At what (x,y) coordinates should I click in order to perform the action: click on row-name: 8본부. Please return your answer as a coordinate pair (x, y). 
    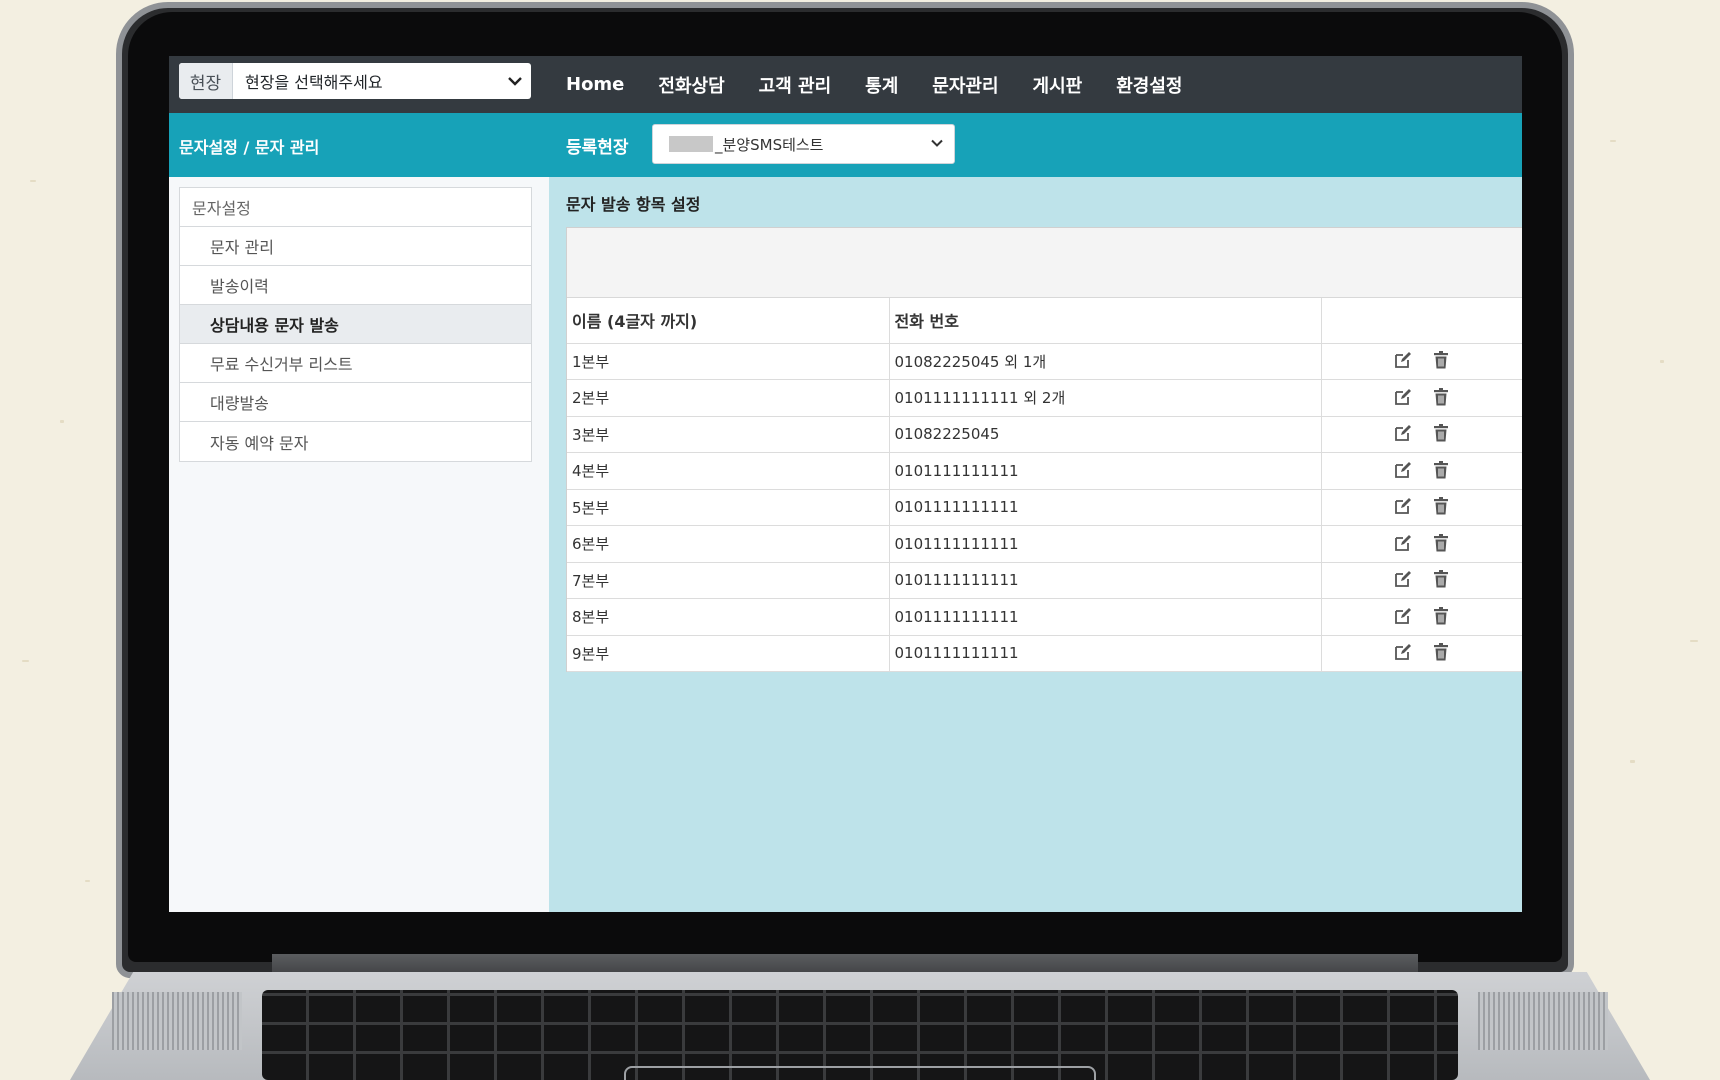
    Looking at the image, I should click on (728, 617).